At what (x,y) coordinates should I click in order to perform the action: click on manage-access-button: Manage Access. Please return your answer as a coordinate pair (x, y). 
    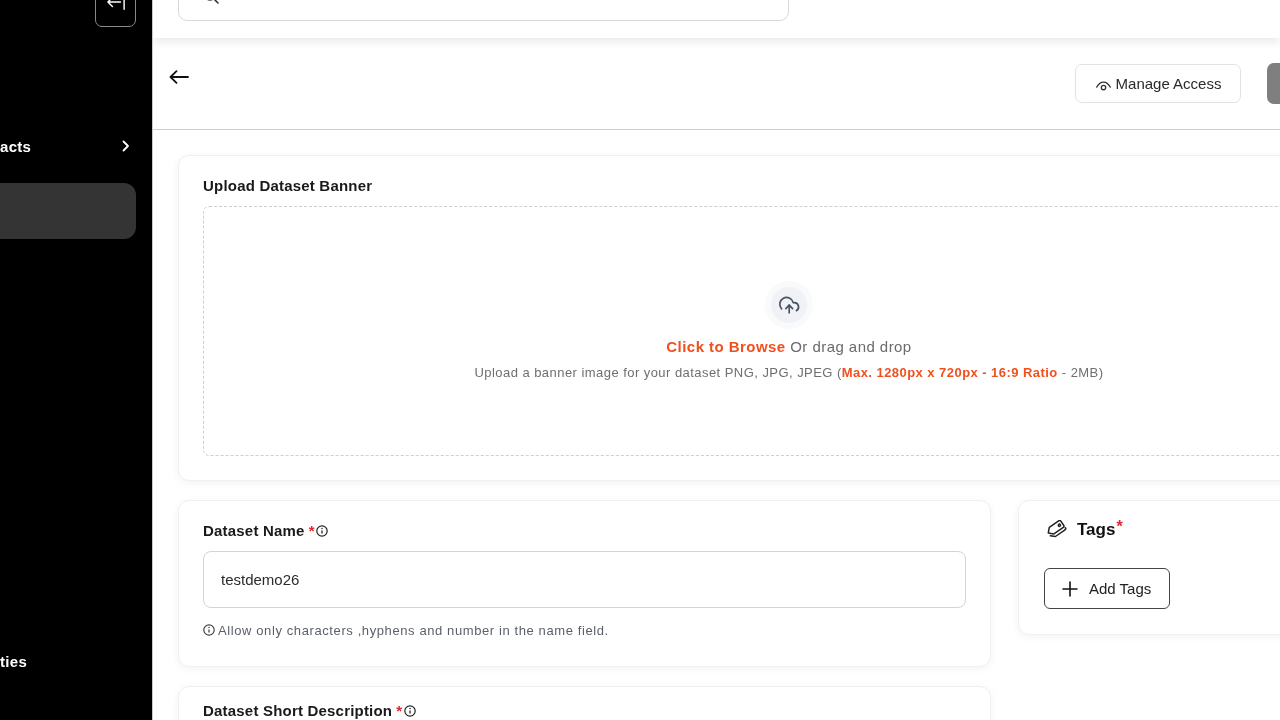
    Looking at the image, I should click on (1158, 83).